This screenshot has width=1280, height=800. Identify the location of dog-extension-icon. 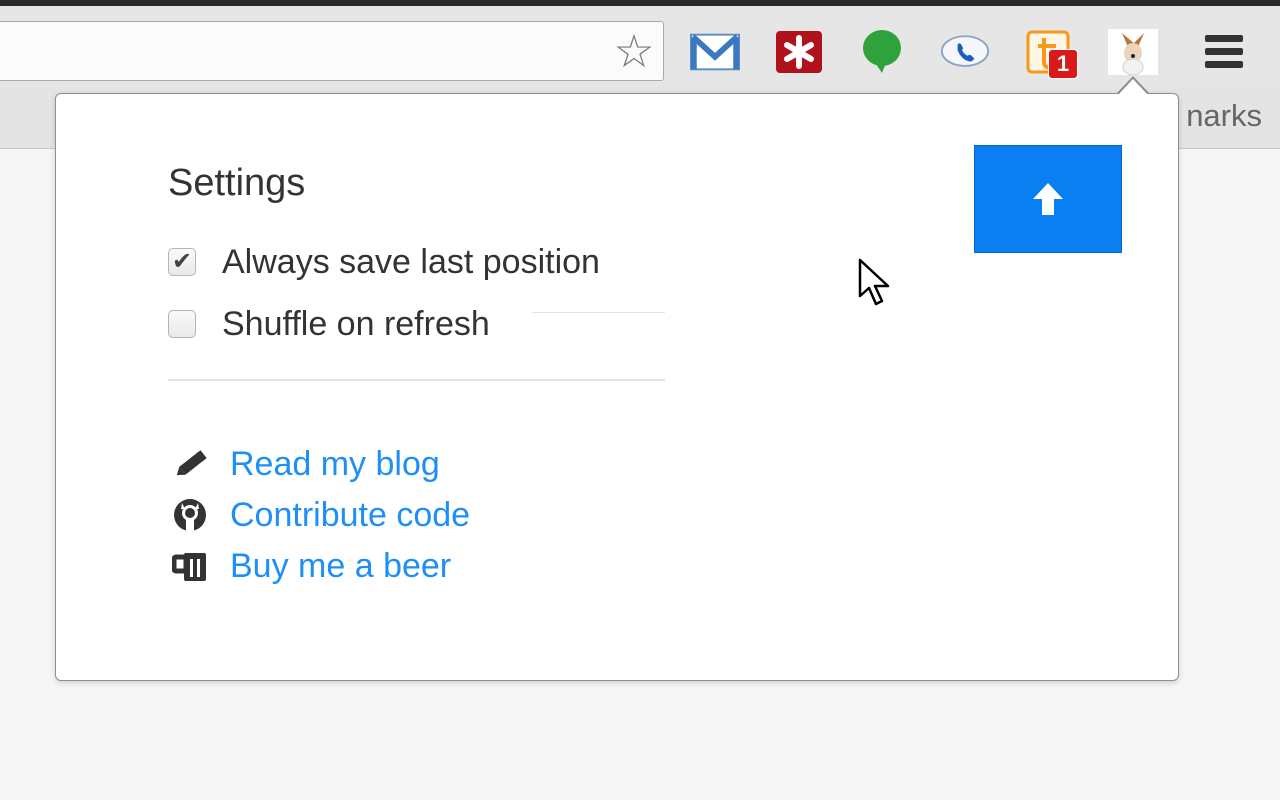
(1133, 52).